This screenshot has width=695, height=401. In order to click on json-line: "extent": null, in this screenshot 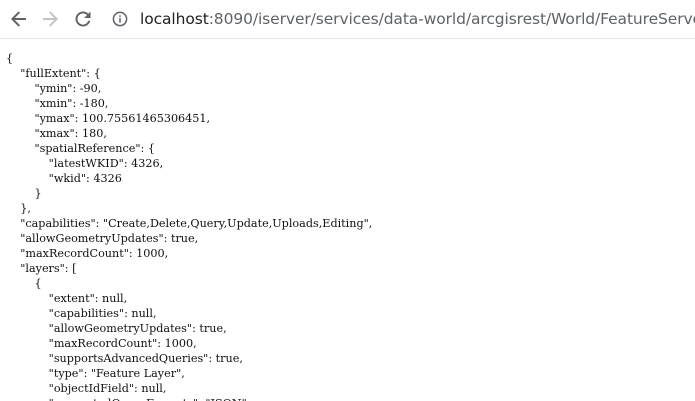, I will do `click(67, 298)`.